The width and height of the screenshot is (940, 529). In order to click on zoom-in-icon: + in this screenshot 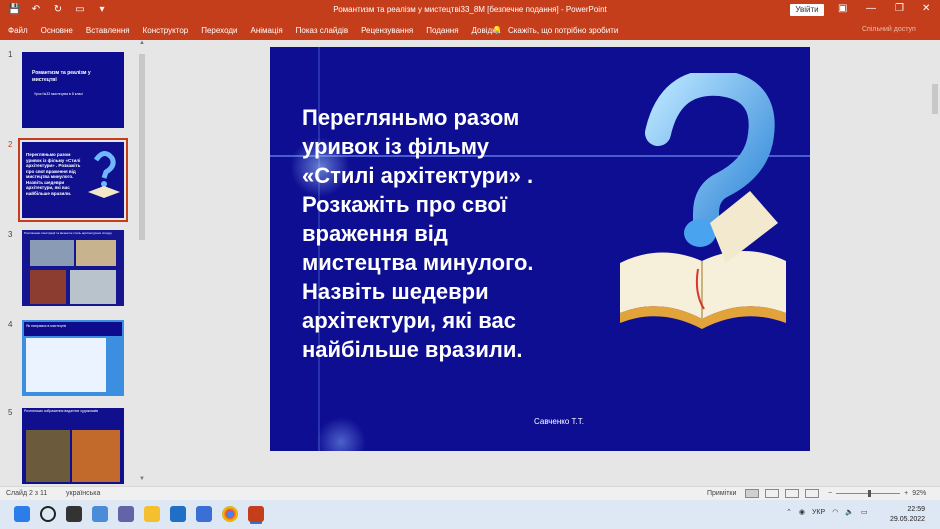, I will do `click(906, 493)`.